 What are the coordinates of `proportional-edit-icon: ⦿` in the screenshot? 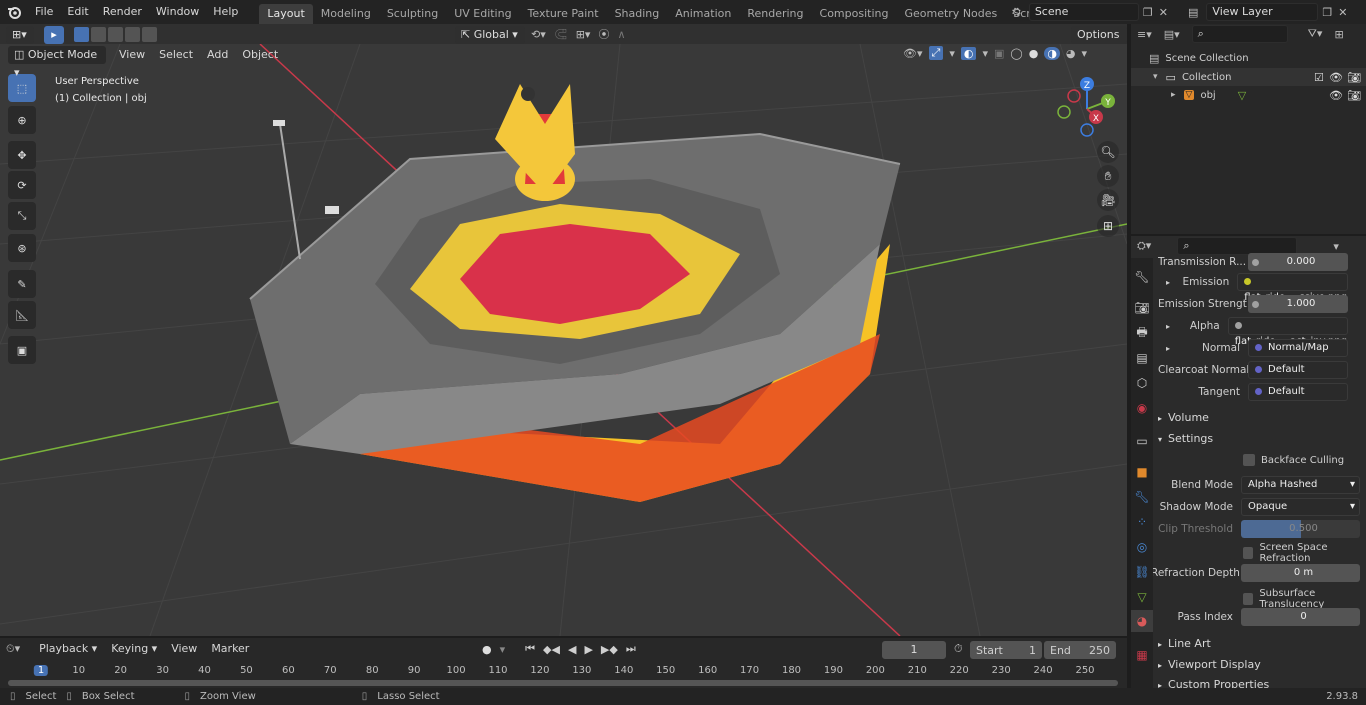 It's located at (603, 34).